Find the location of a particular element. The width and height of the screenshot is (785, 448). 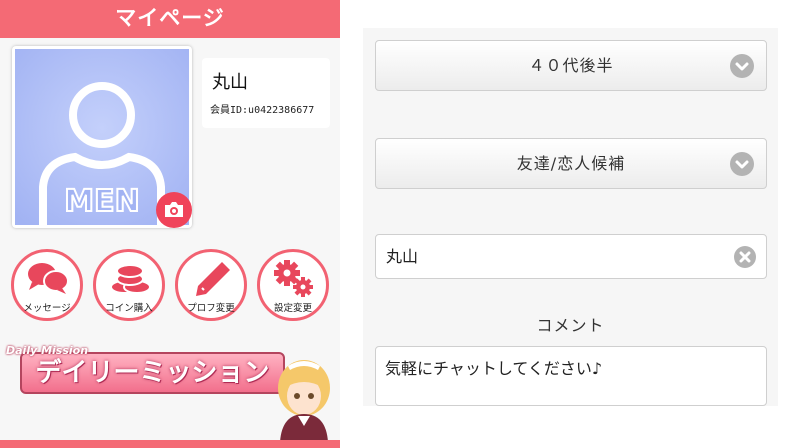

message-button: メッセージ is located at coordinates (47, 285).